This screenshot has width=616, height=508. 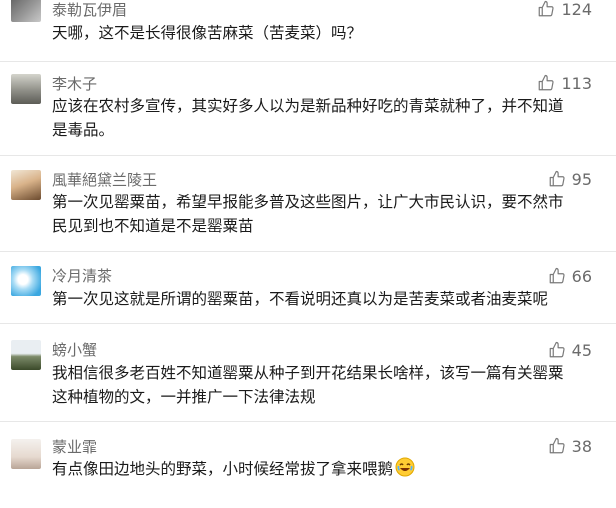 I want to click on comment-text: 有点像田边地头的野菜，小时候经常拔了拿来喂鹅, so click(x=332, y=470).